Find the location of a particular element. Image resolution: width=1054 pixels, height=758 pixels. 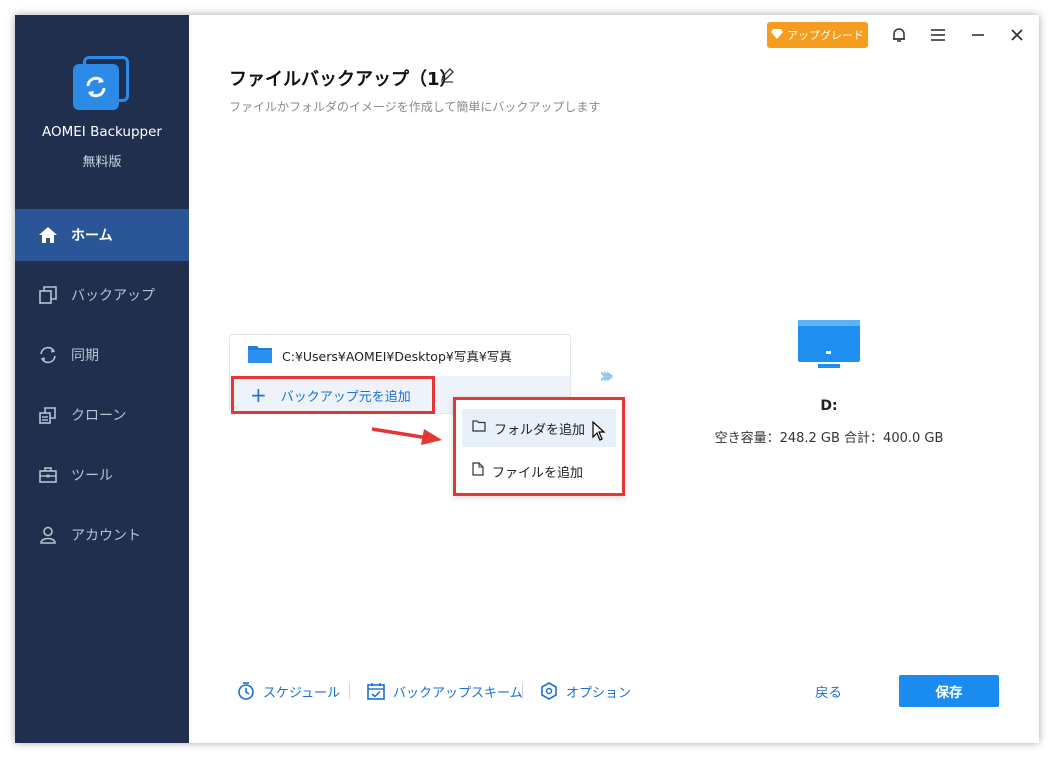

upgrade-label: アップグレード is located at coordinates (825, 35).